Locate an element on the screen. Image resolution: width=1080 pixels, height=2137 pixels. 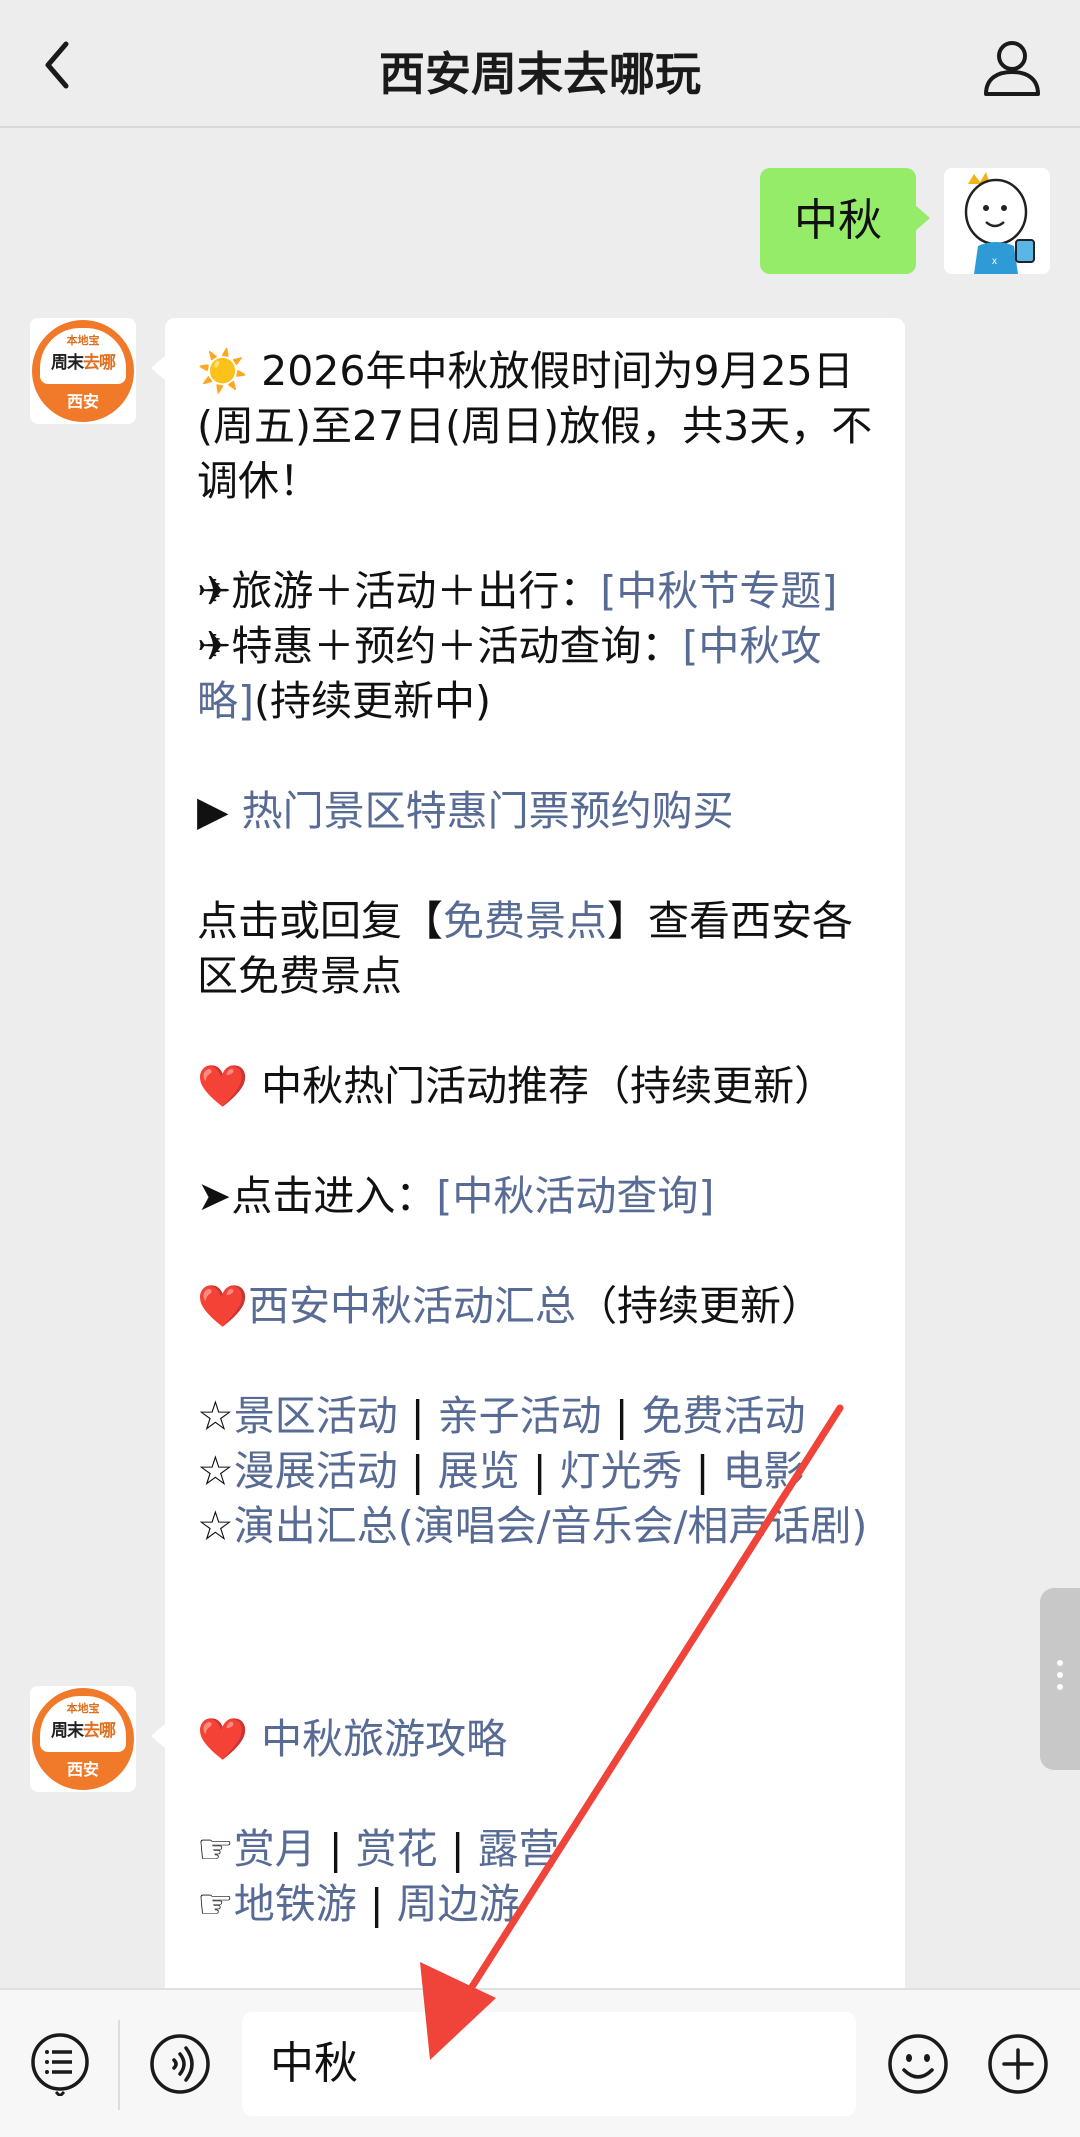
activity-query-line: ➤点击进入：[中秋活动查询] is located at coordinates (456, 1196).